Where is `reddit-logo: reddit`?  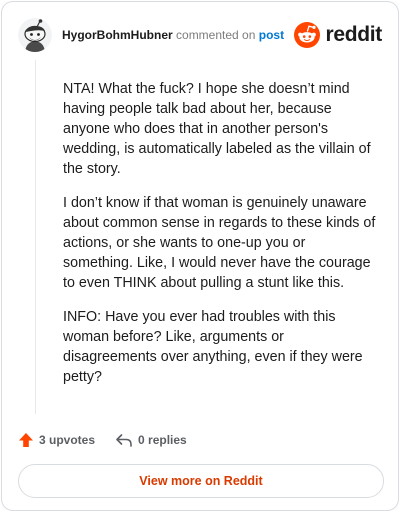 reddit-logo: reddit is located at coordinates (338, 35).